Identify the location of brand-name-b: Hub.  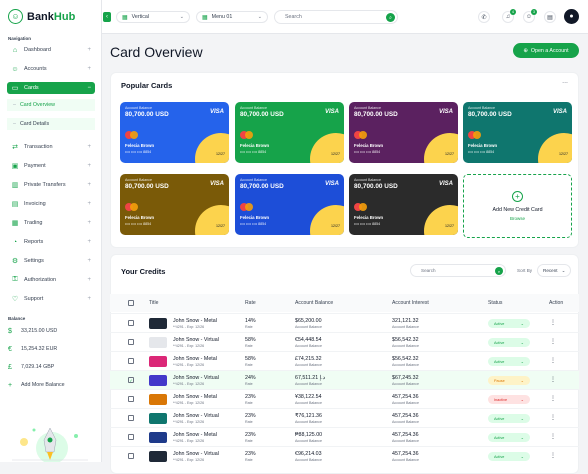
(64, 16).